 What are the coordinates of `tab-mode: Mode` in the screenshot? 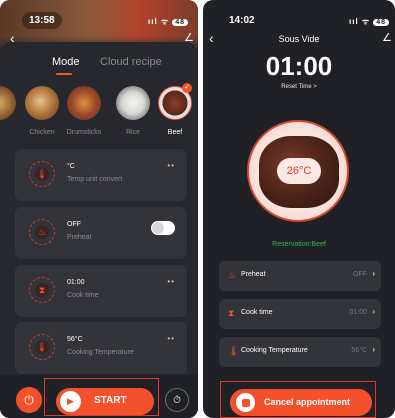 It's located at (66, 62).